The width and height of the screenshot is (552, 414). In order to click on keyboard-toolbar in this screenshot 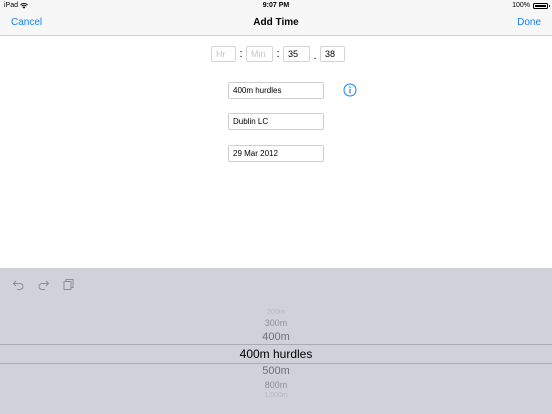, I will do `click(43, 284)`.